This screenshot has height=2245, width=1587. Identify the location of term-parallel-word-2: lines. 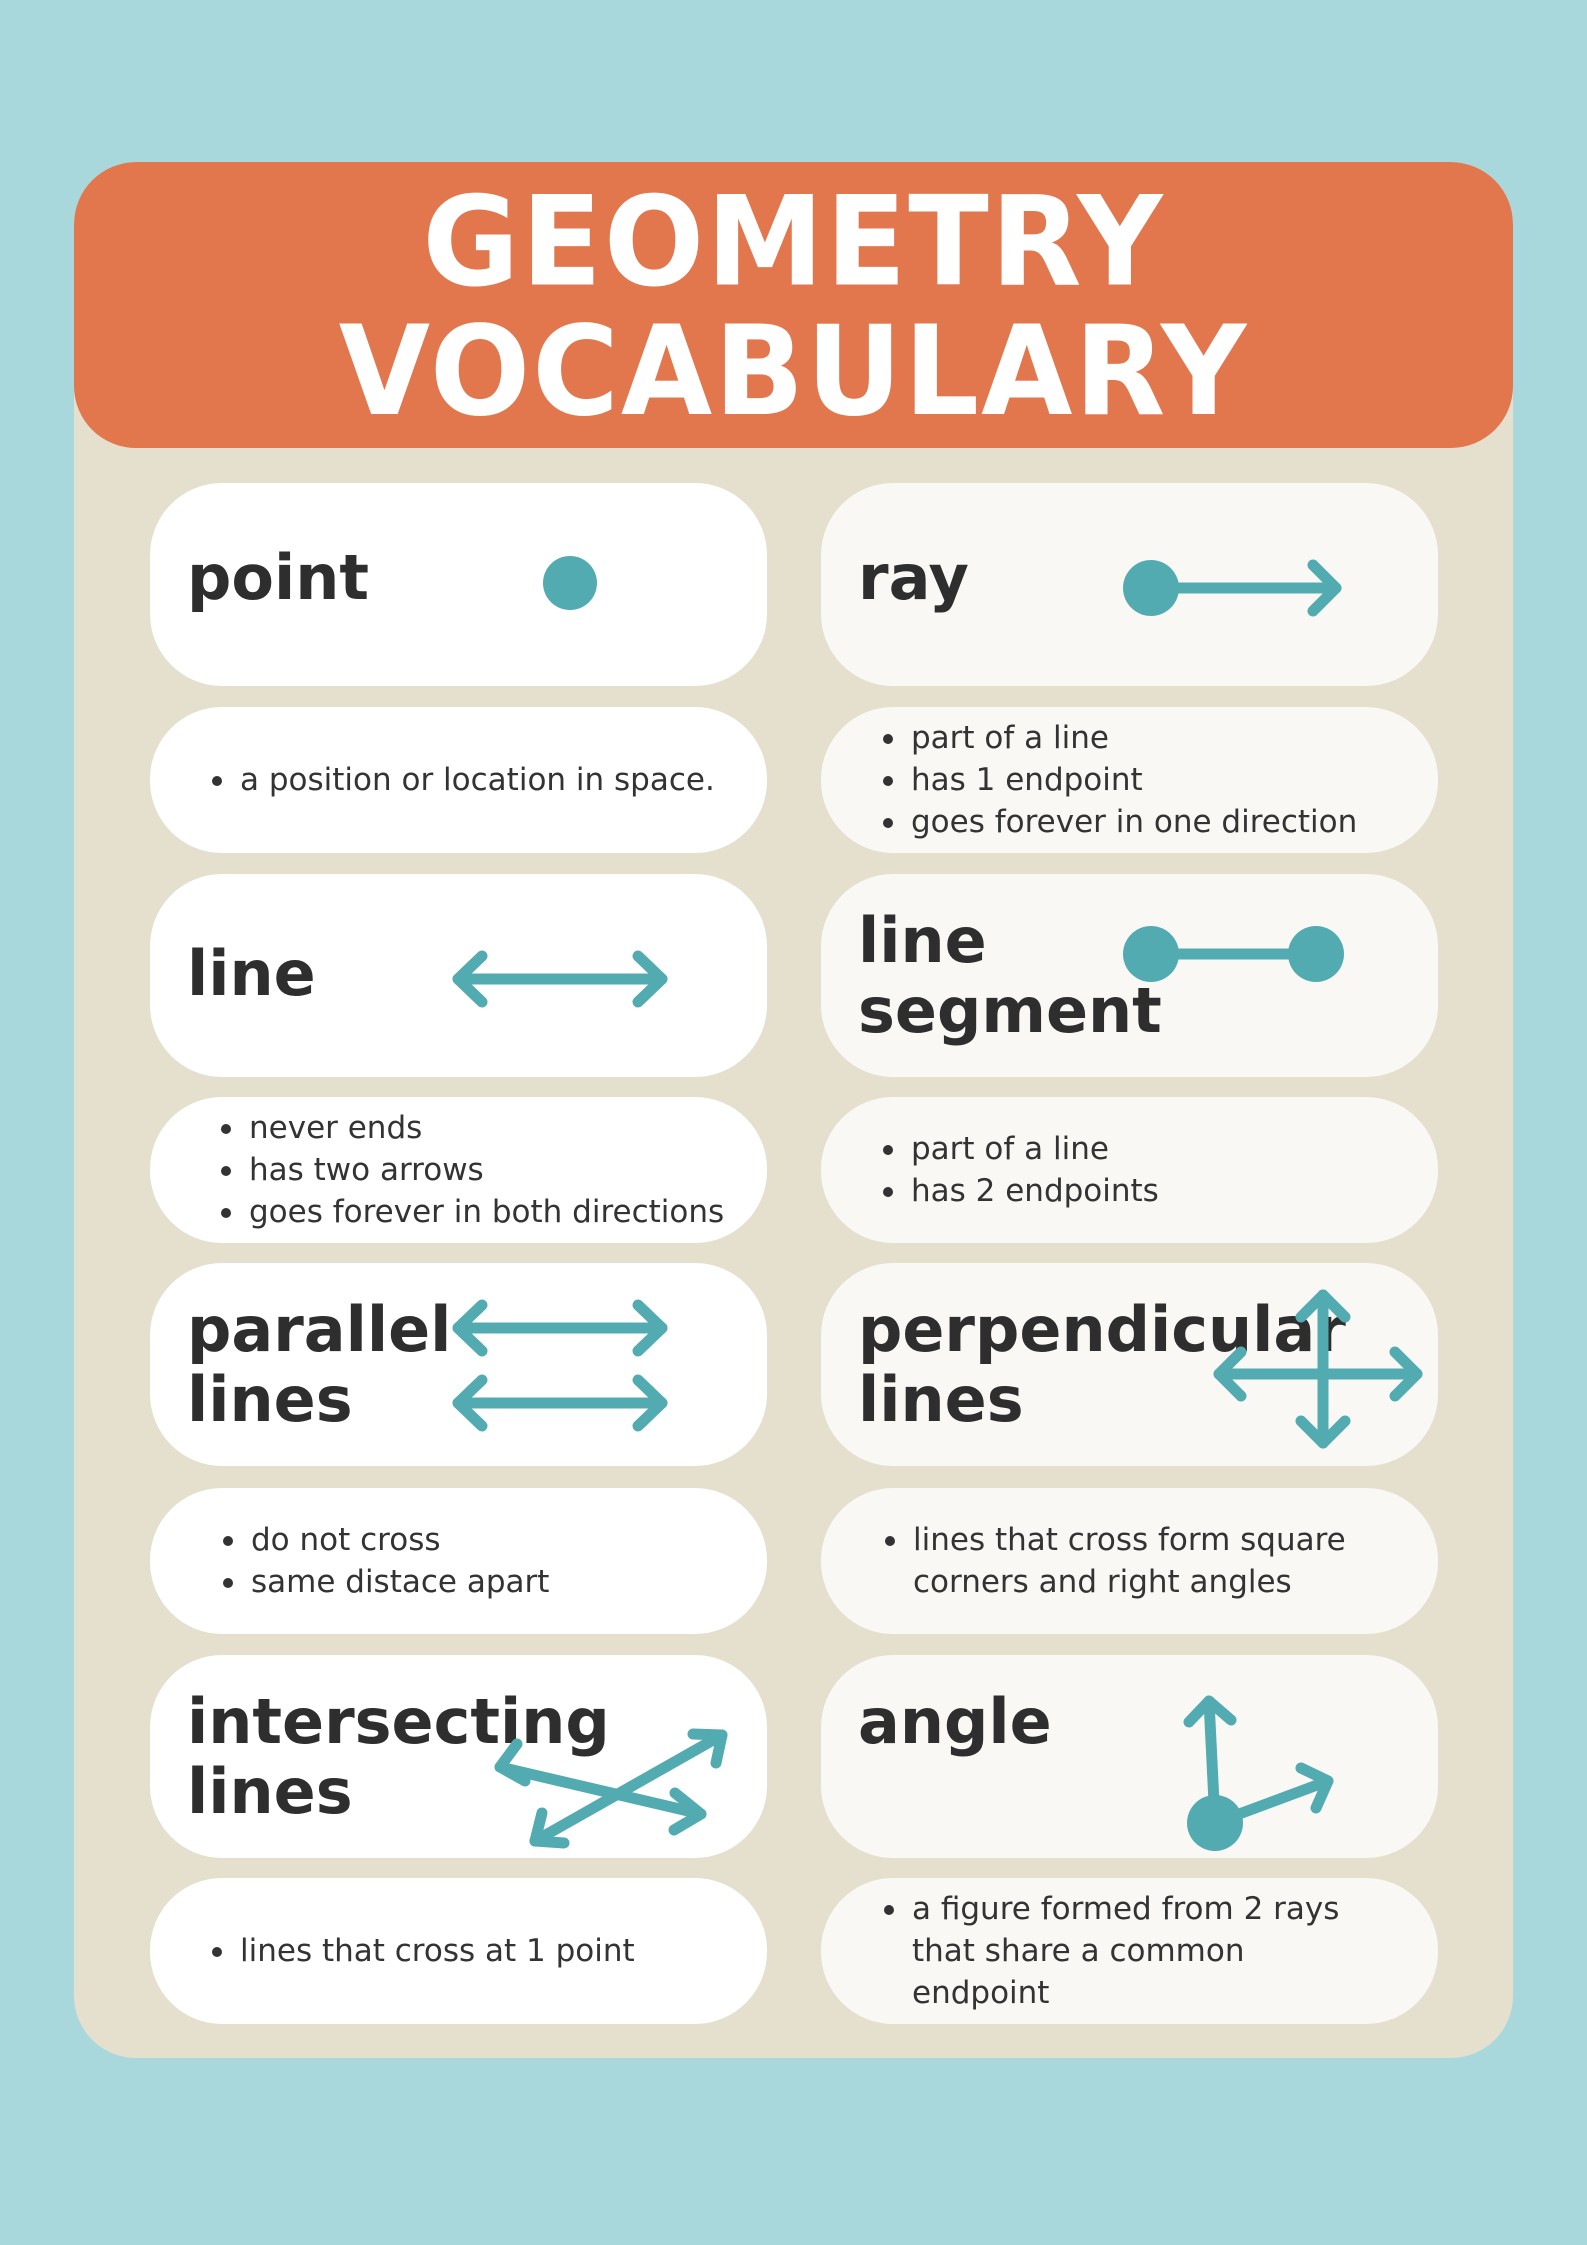
(270, 1399).